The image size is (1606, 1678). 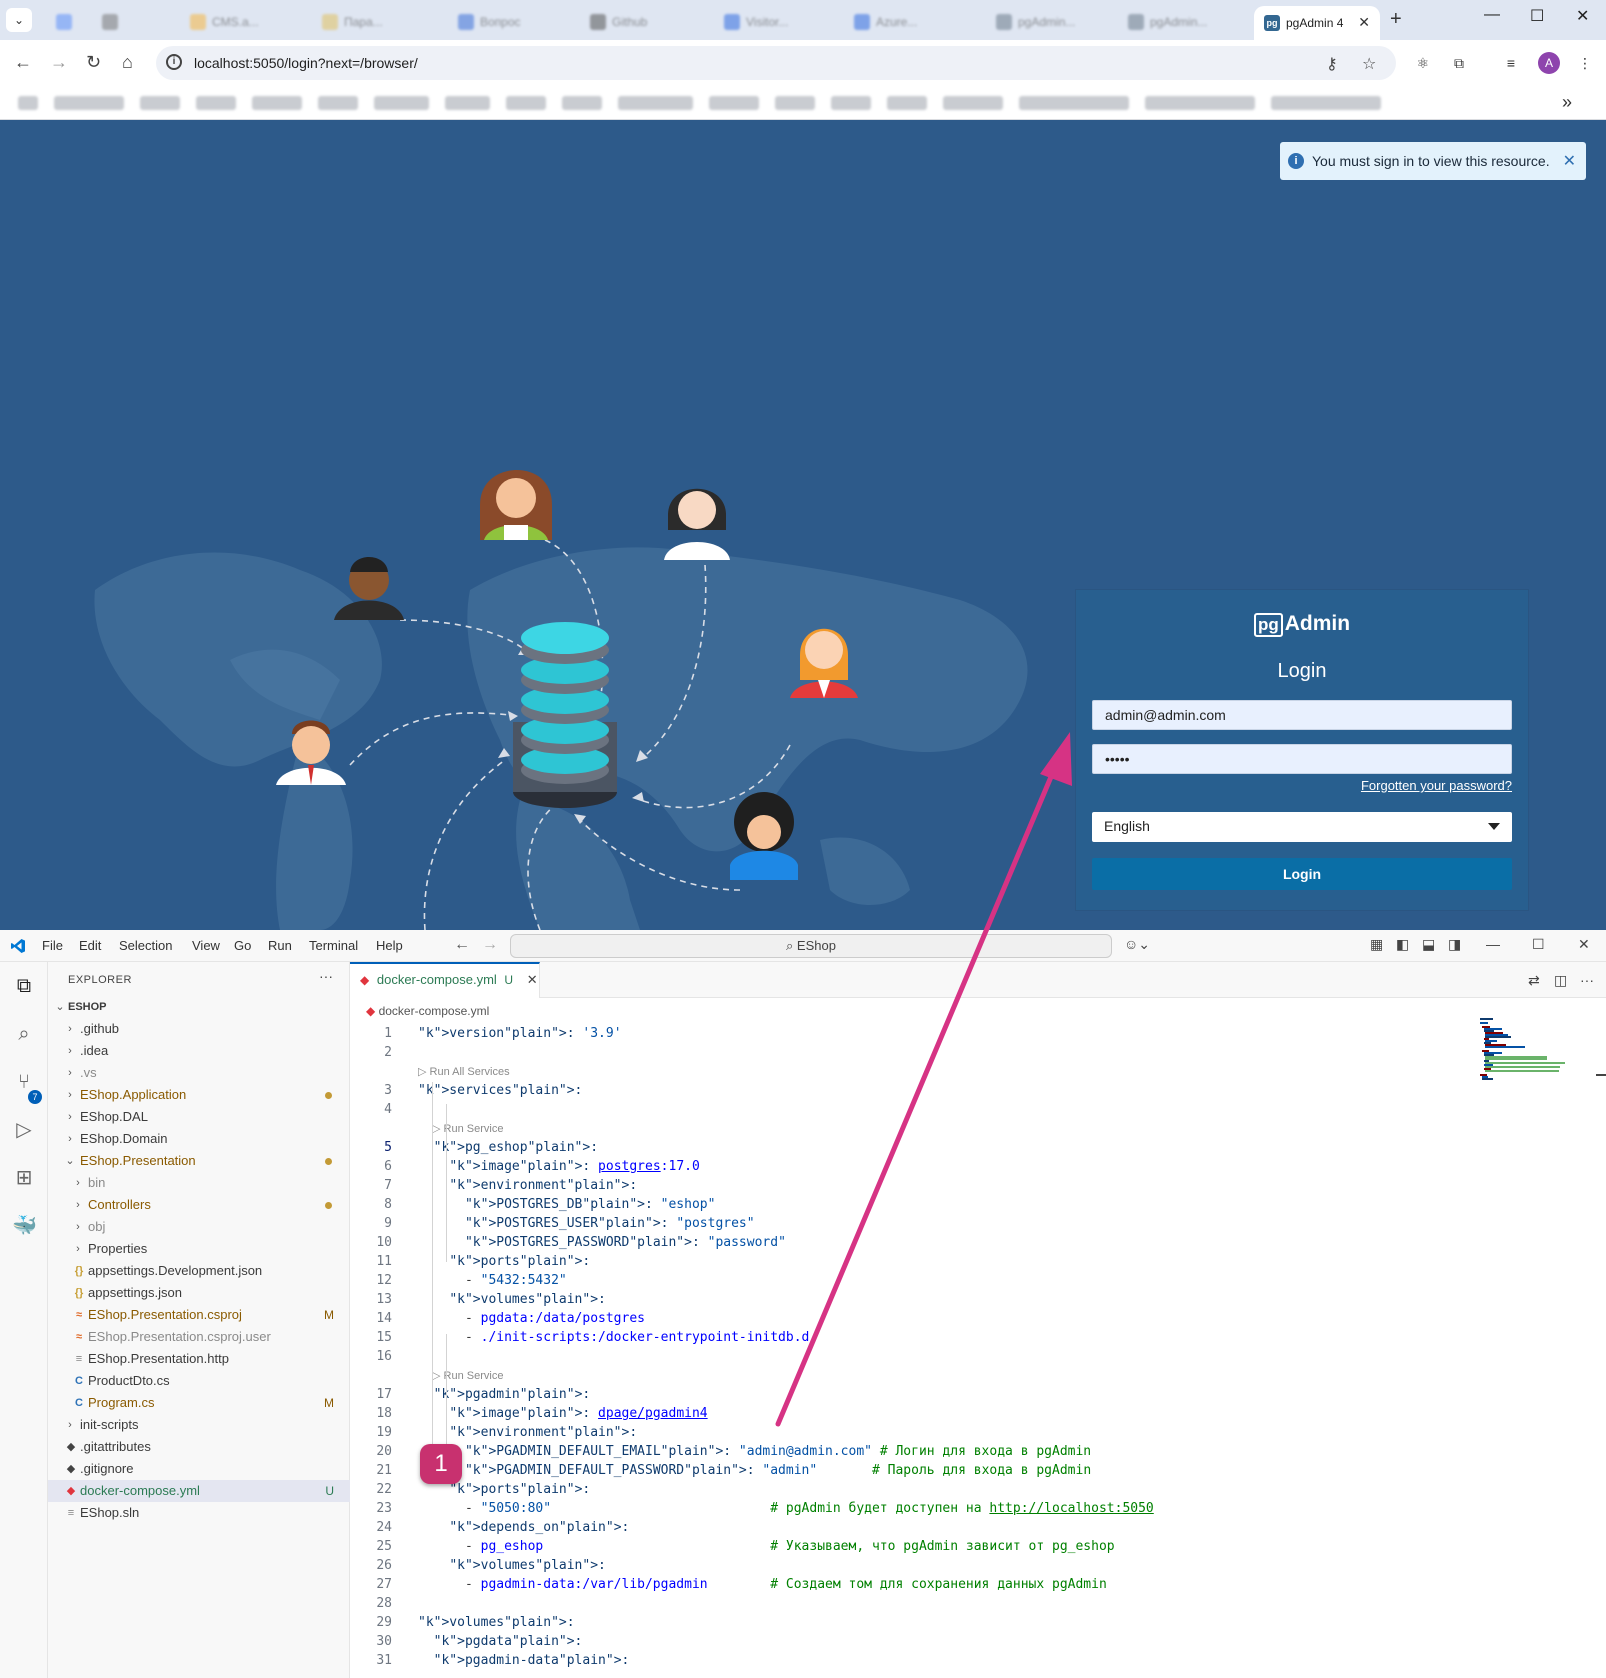 I want to click on tree-item-gitignore: ◆ .gitignore, so click(x=199, y=1469).